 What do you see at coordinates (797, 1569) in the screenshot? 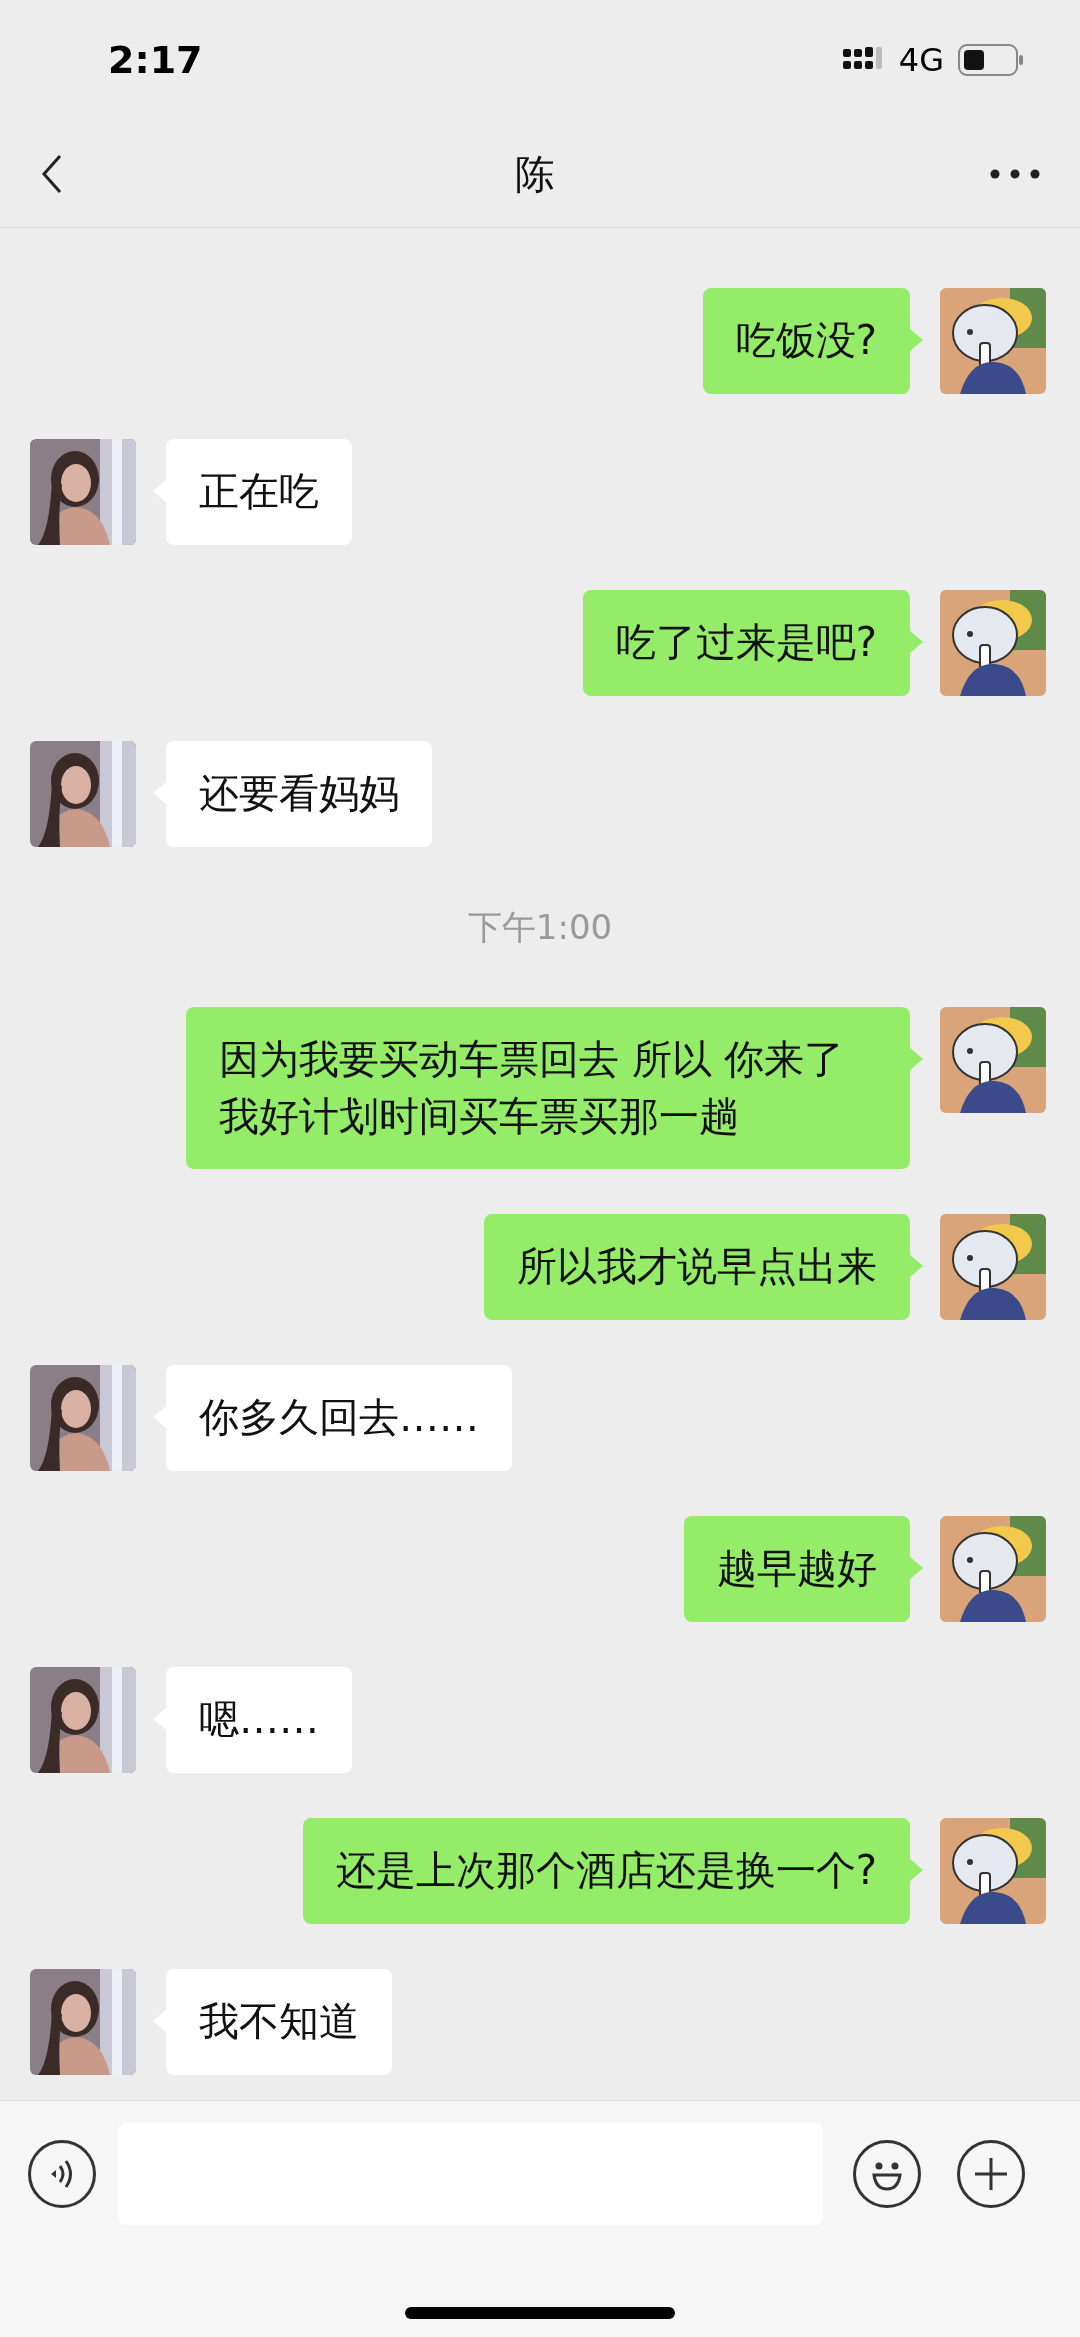
I see `message-bubble: 越早越好` at bounding box center [797, 1569].